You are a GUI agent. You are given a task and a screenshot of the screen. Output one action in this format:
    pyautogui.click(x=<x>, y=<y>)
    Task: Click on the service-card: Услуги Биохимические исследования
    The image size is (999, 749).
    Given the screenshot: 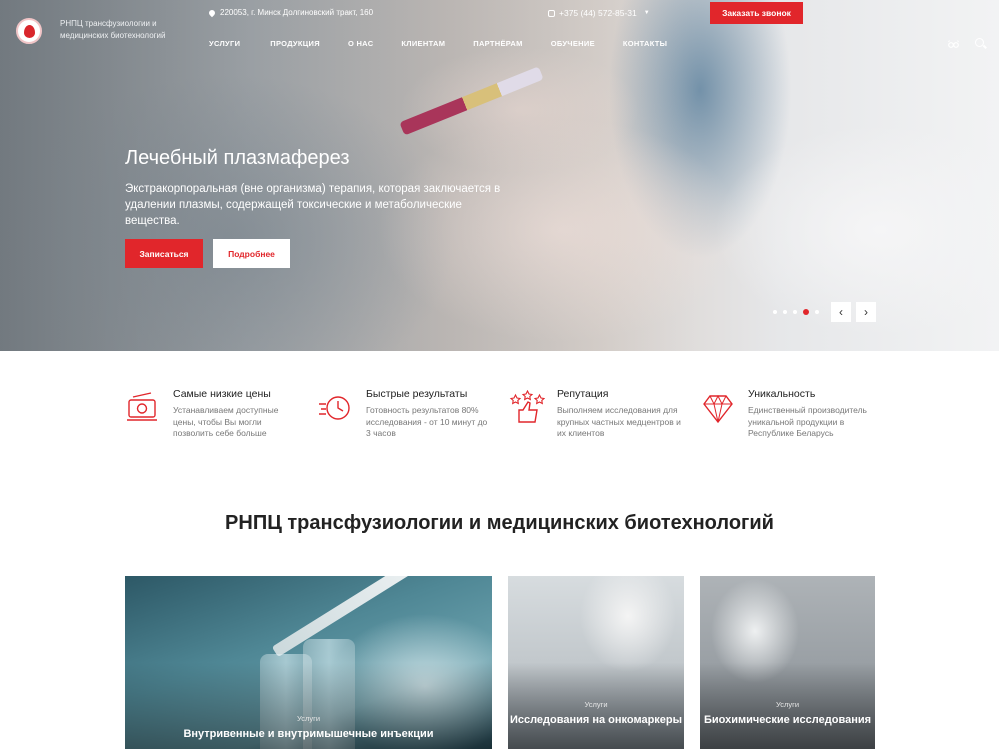 What is the action you would take?
    pyautogui.click(x=787, y=662)
    